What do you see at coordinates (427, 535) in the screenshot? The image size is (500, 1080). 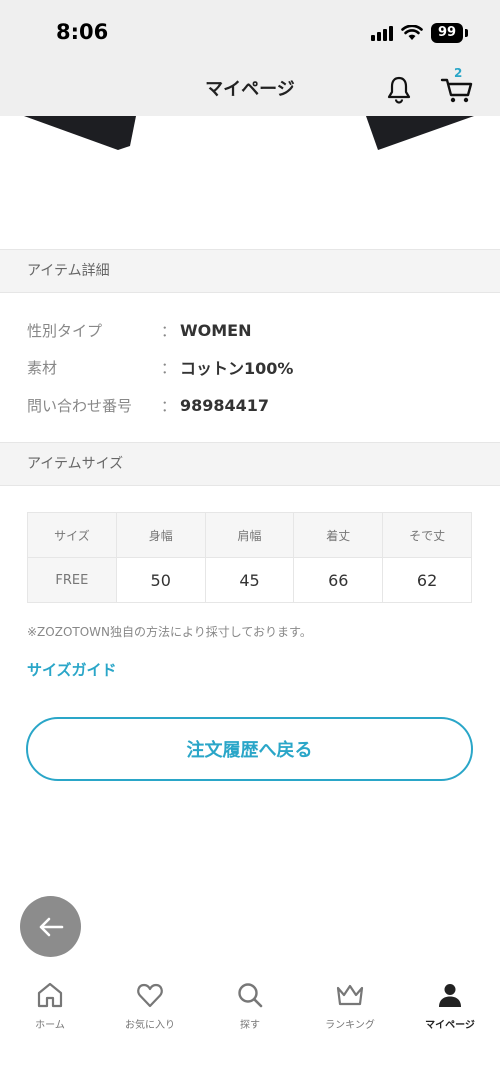 I see `size-header-cell: そで丈` at bounding box center [427, 535].